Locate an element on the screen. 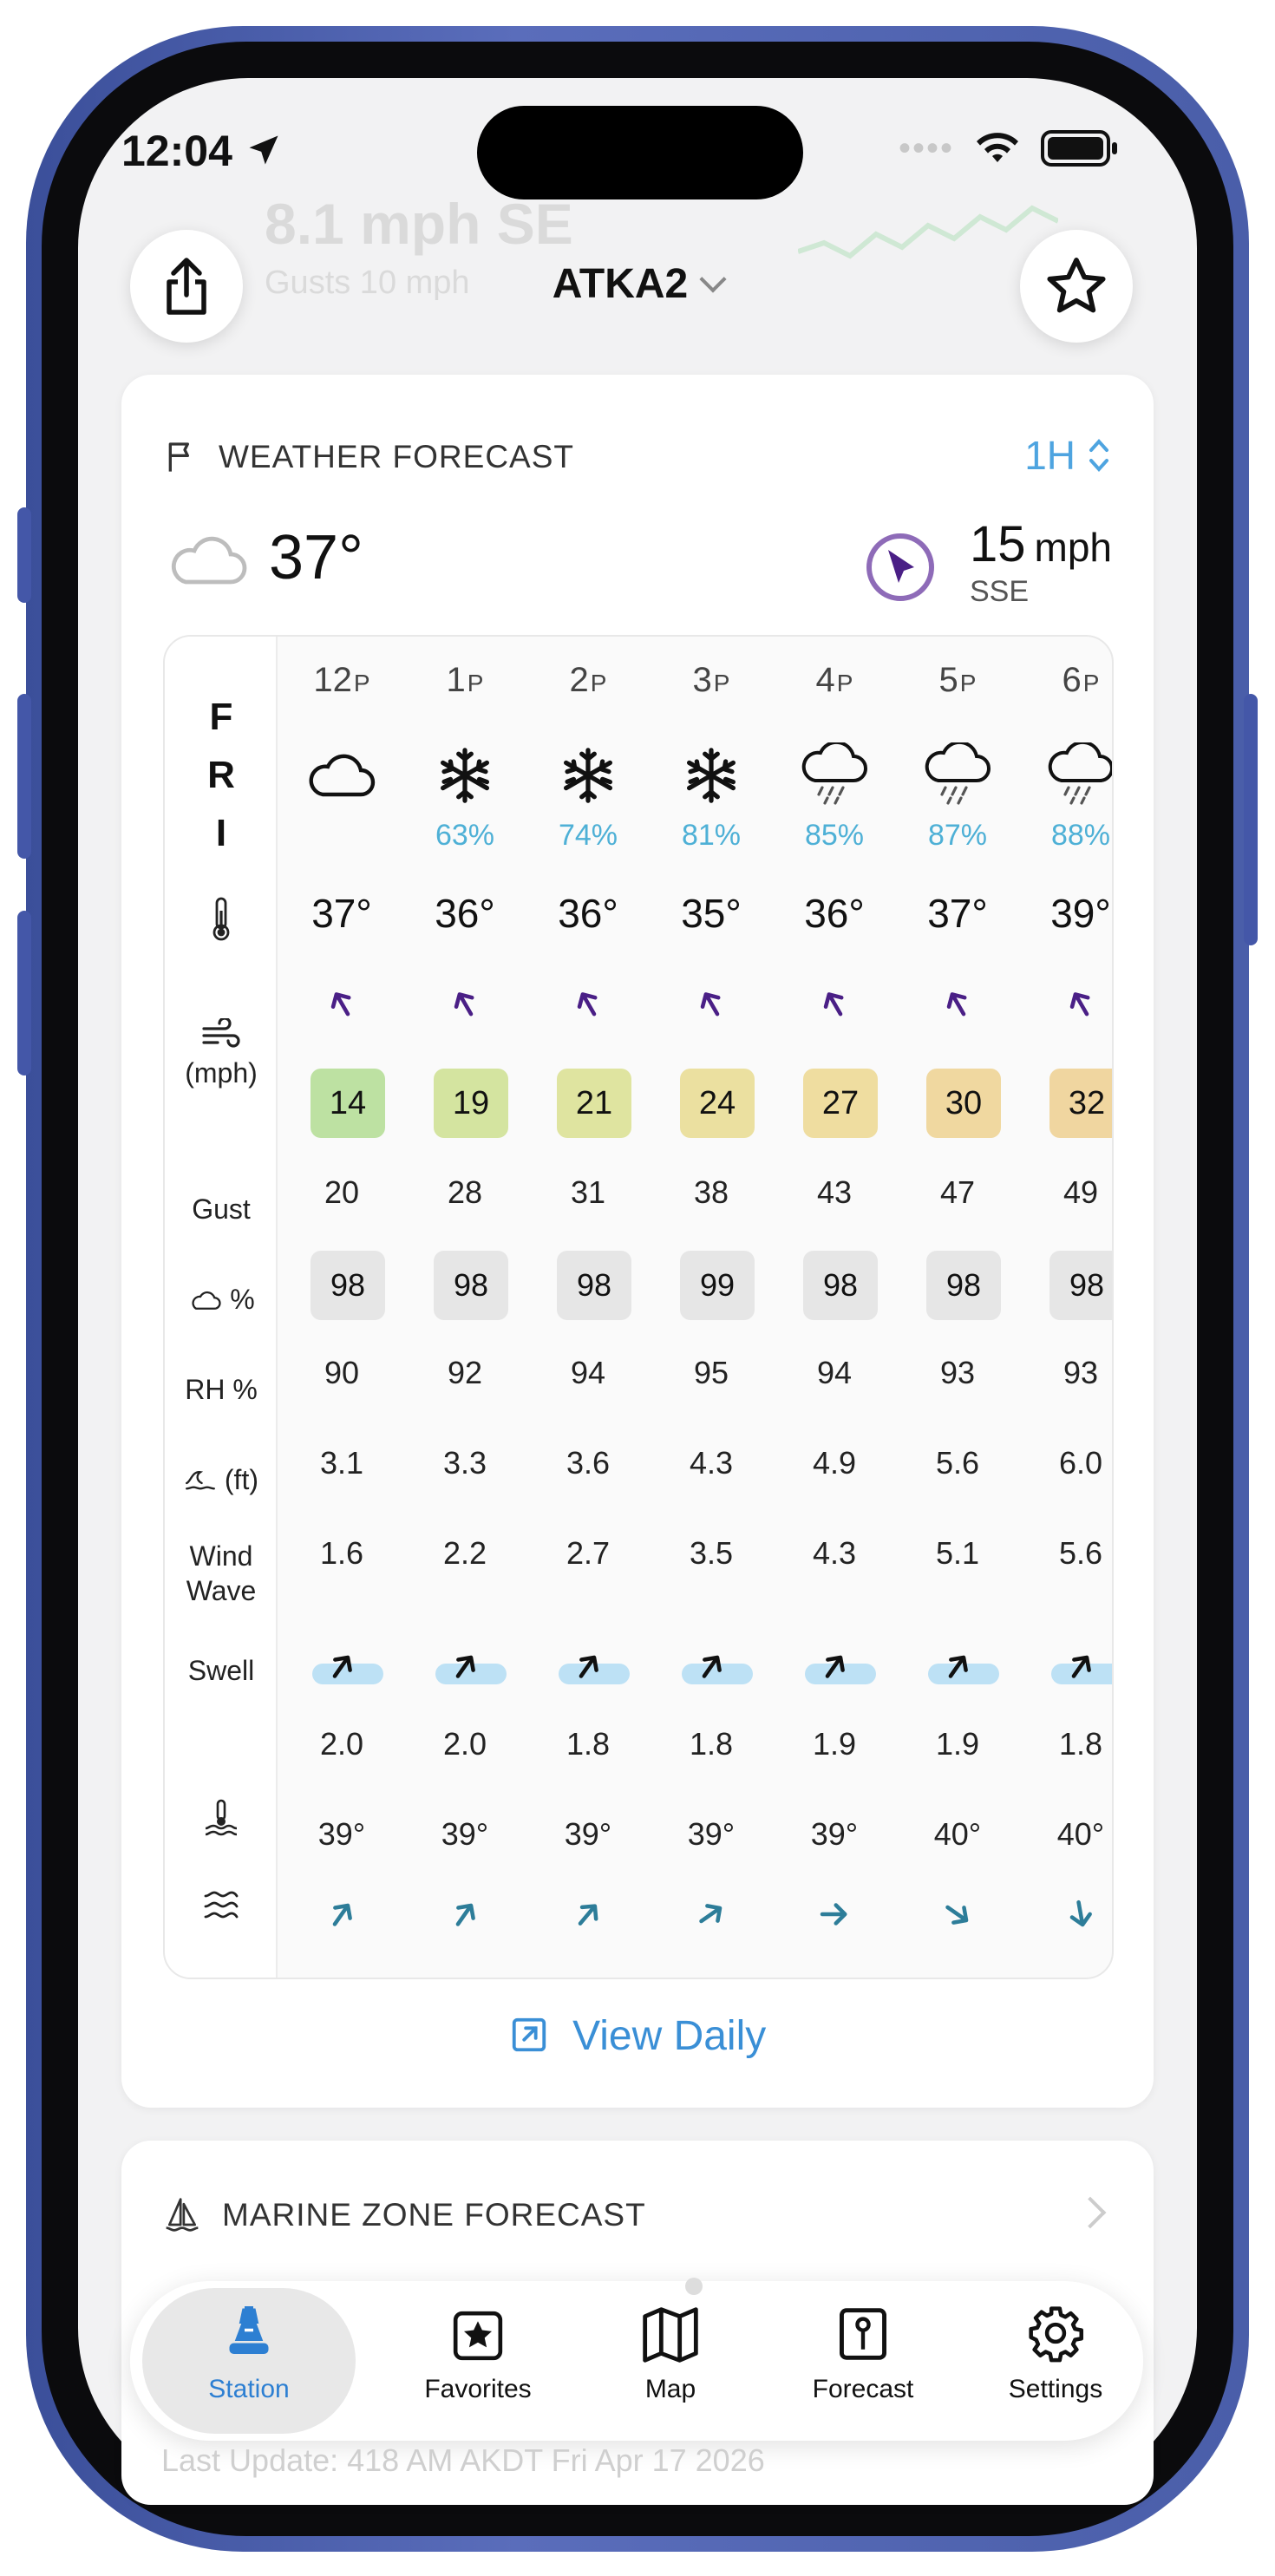 Image resolution: width=1275 pixels, height=2576 pixels. wind-speed-box: 14 is located at coordinates (348, 1103).